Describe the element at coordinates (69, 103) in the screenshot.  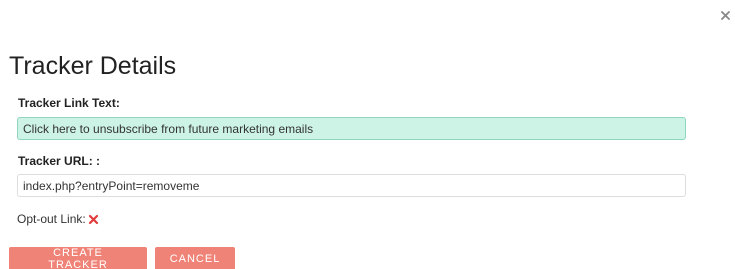
I see `tracker-link-text-label: Tracker Link Text:` at that location.